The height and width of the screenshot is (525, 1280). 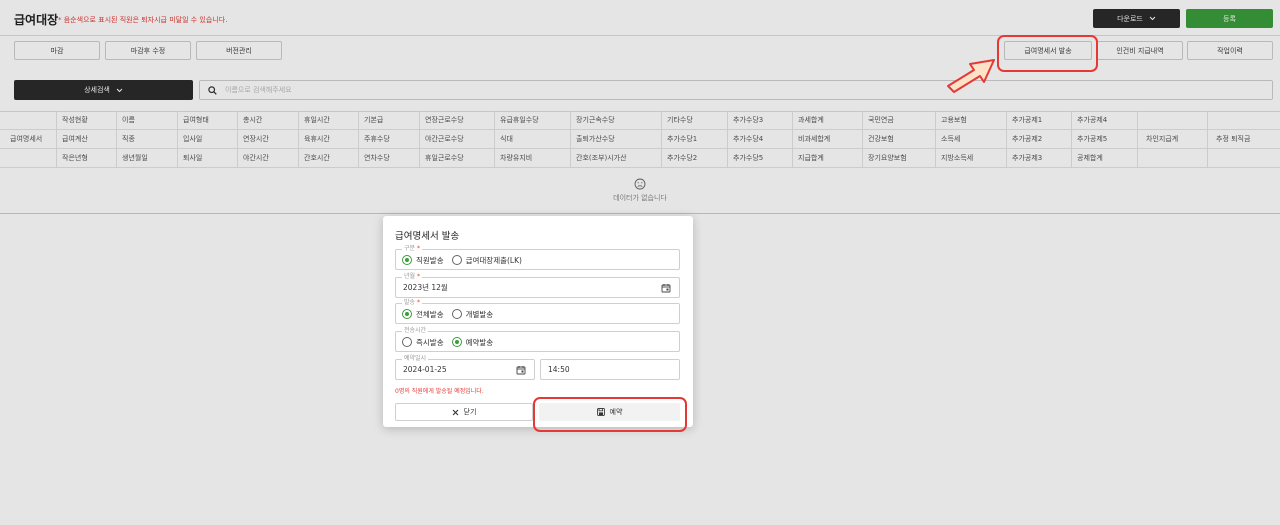 I want to click on highlight-reserve, so click(x=610, y=414).